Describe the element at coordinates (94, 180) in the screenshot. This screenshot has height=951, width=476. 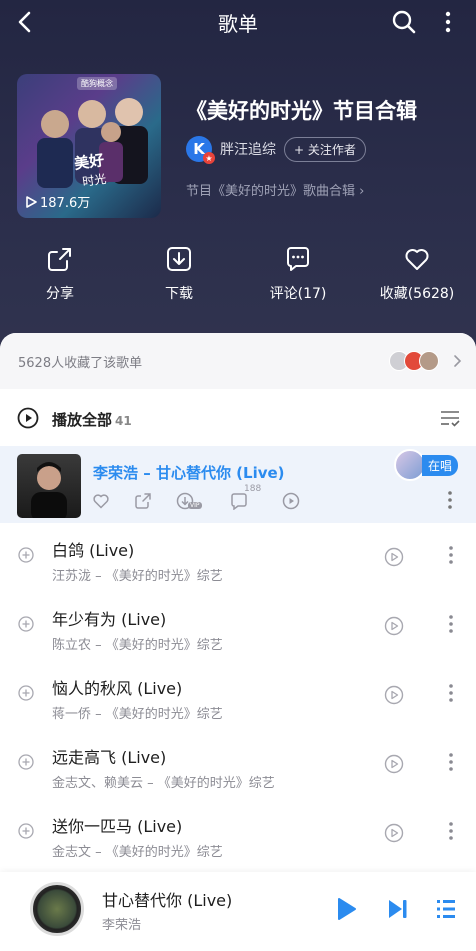
I see `svg-text: 时光` at that location.